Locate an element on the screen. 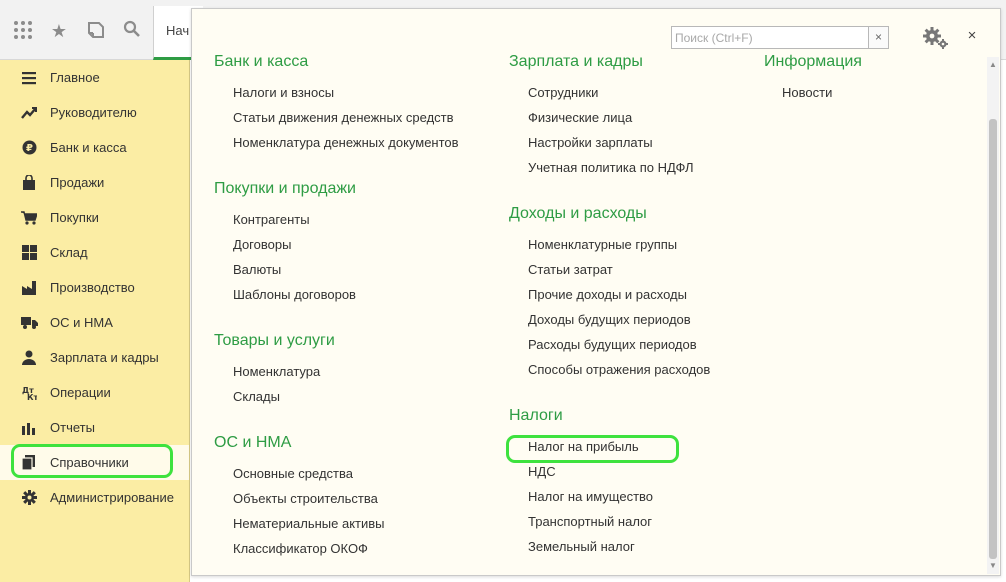  factory-icon is located at coordinates (29, 288).